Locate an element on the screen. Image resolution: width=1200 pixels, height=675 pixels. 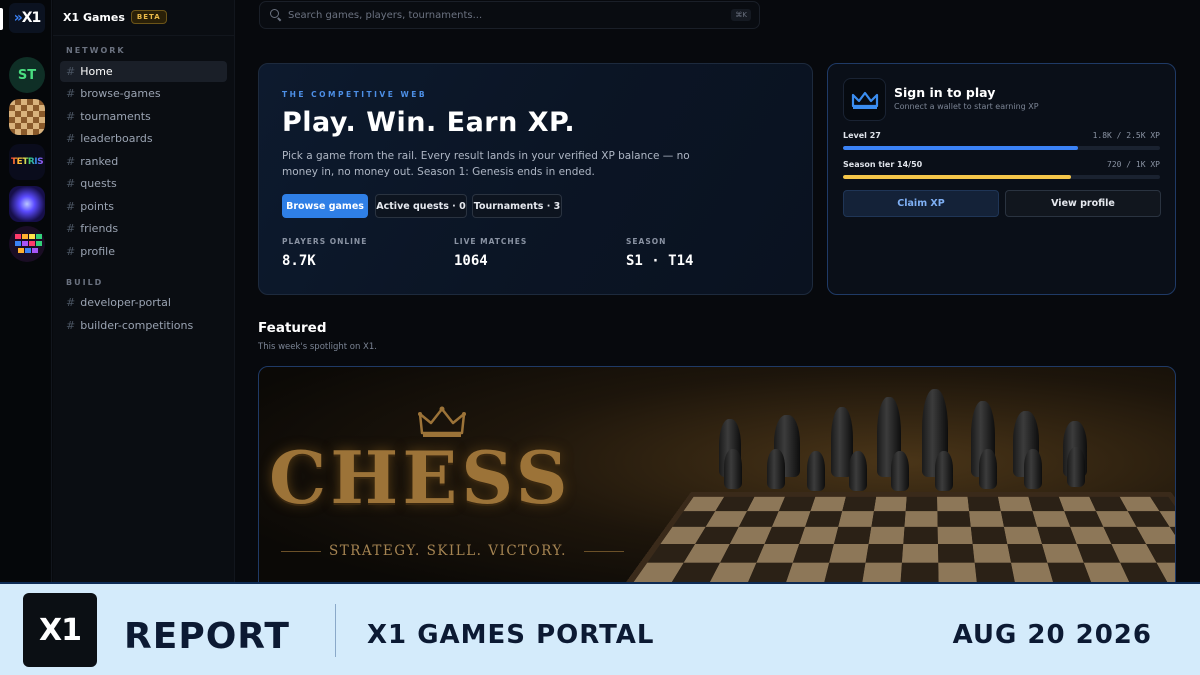
sidebar-item-friends: # friends is located at coordinates (143, 228).